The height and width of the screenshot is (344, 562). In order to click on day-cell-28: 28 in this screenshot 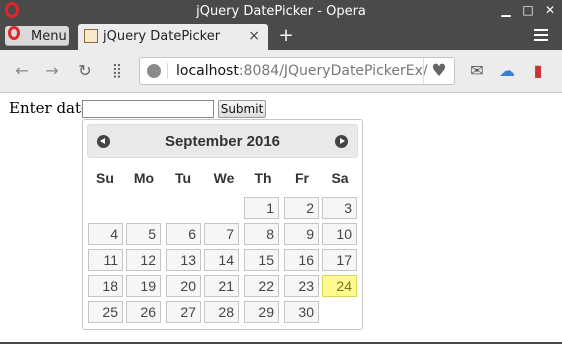, I will do `click(221, 312)`.